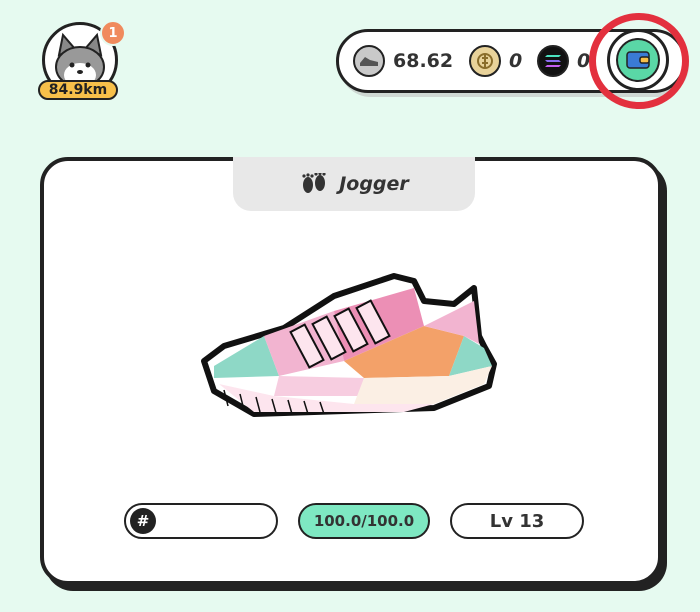 The width and height of the screenshot is (700, 612). What do you see at coordinates (113, 33) in the screenshot?
I see `notification-badge: 1` at bounding box center [113, 33].